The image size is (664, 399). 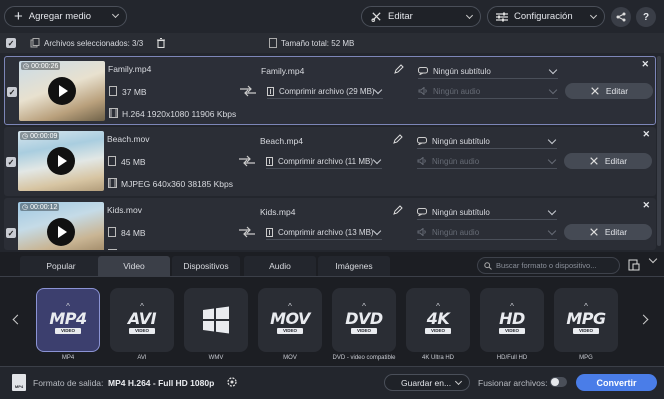 I want to click on share-button, so click(x=621, y=17).